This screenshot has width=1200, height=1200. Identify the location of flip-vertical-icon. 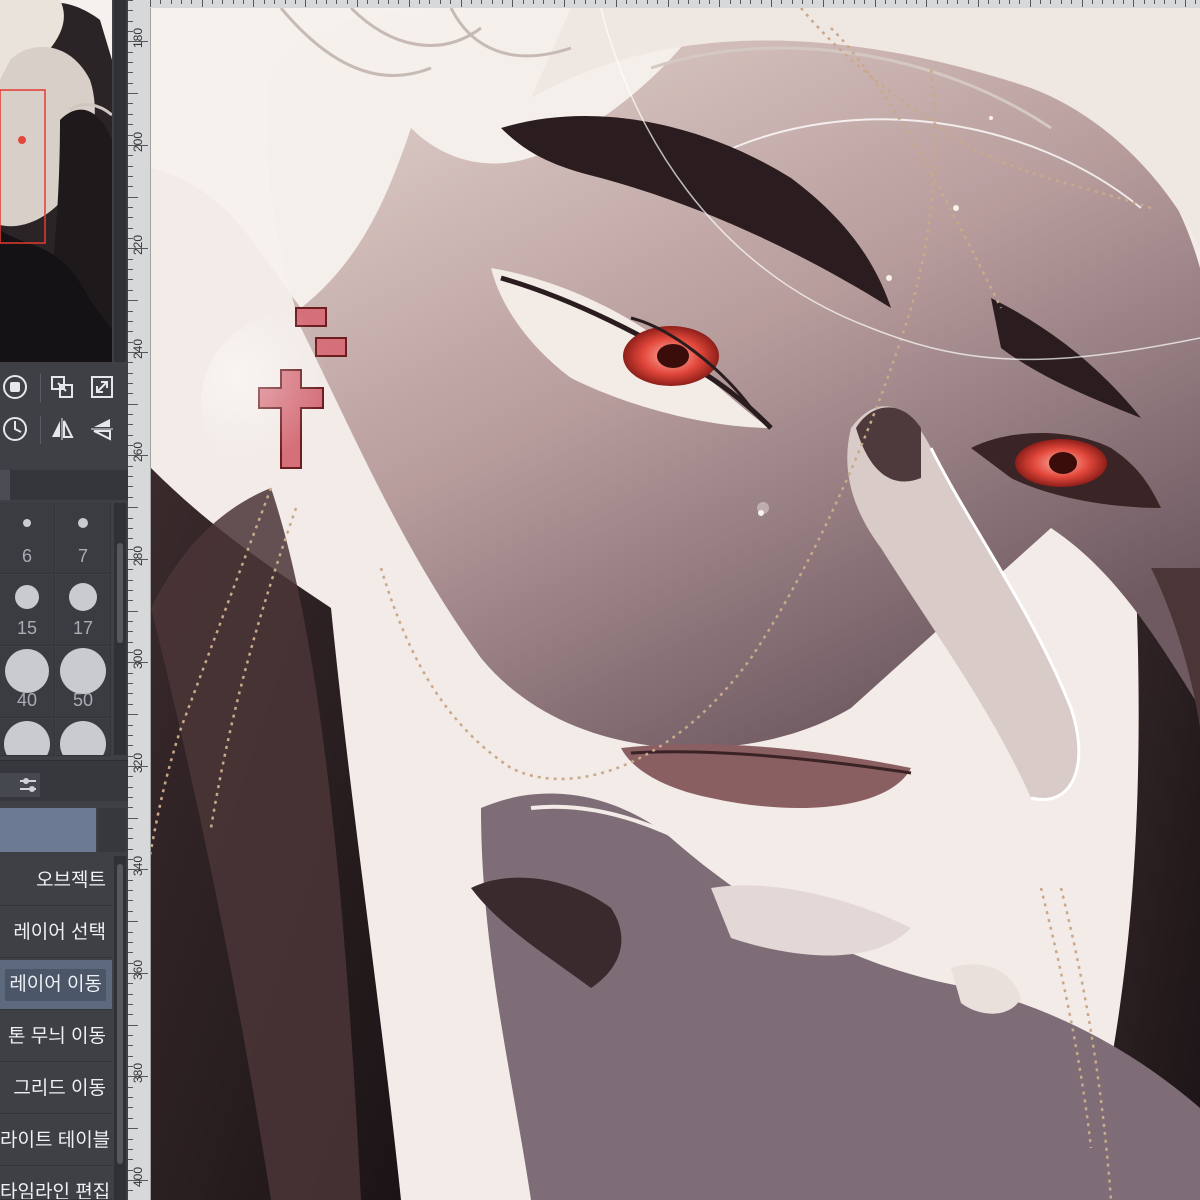
(102, 429).